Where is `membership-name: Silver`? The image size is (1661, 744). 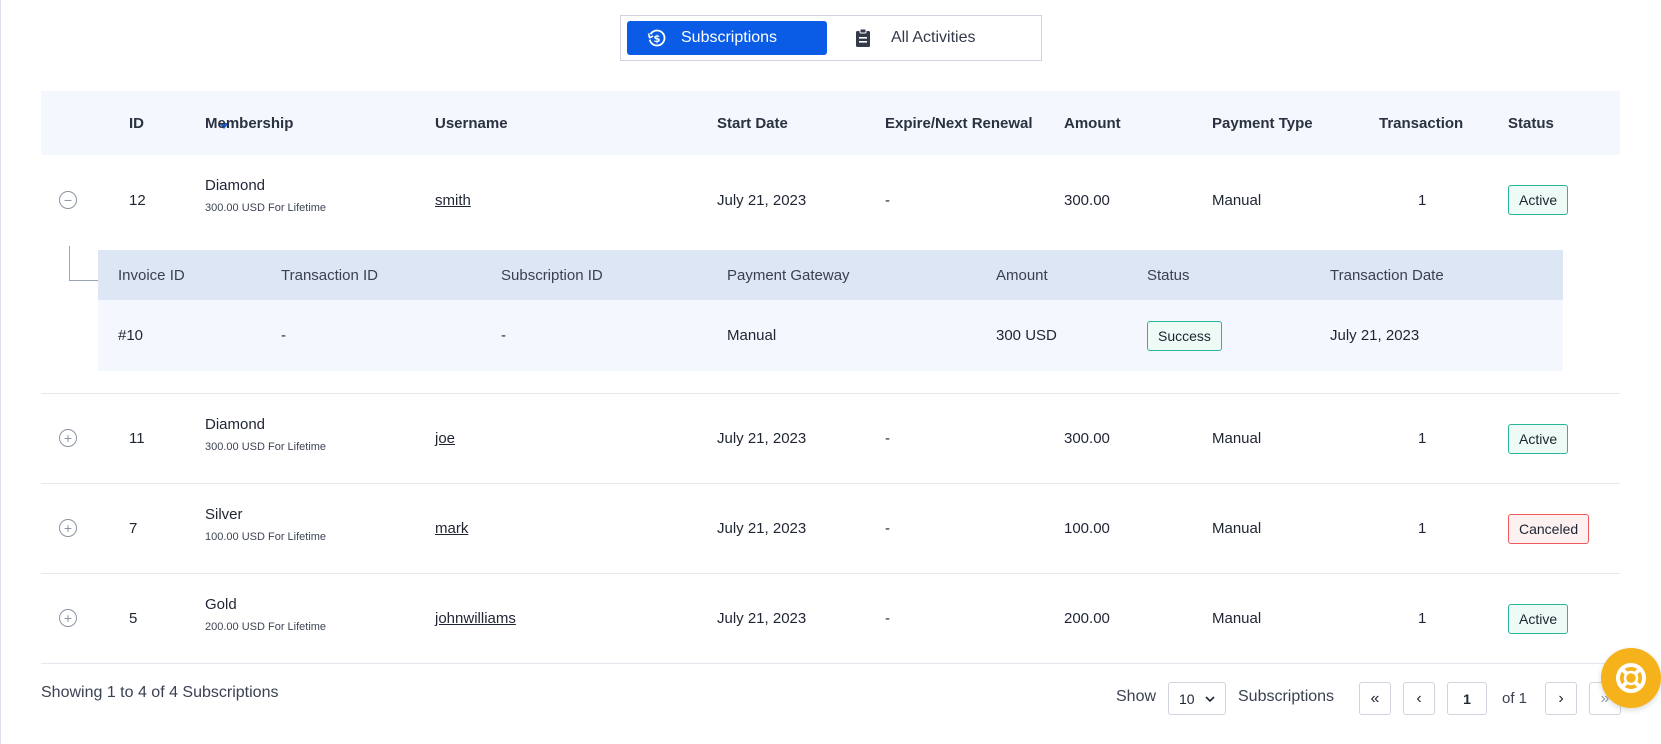
membership-name: Silver is located at coordinates (224, 514).